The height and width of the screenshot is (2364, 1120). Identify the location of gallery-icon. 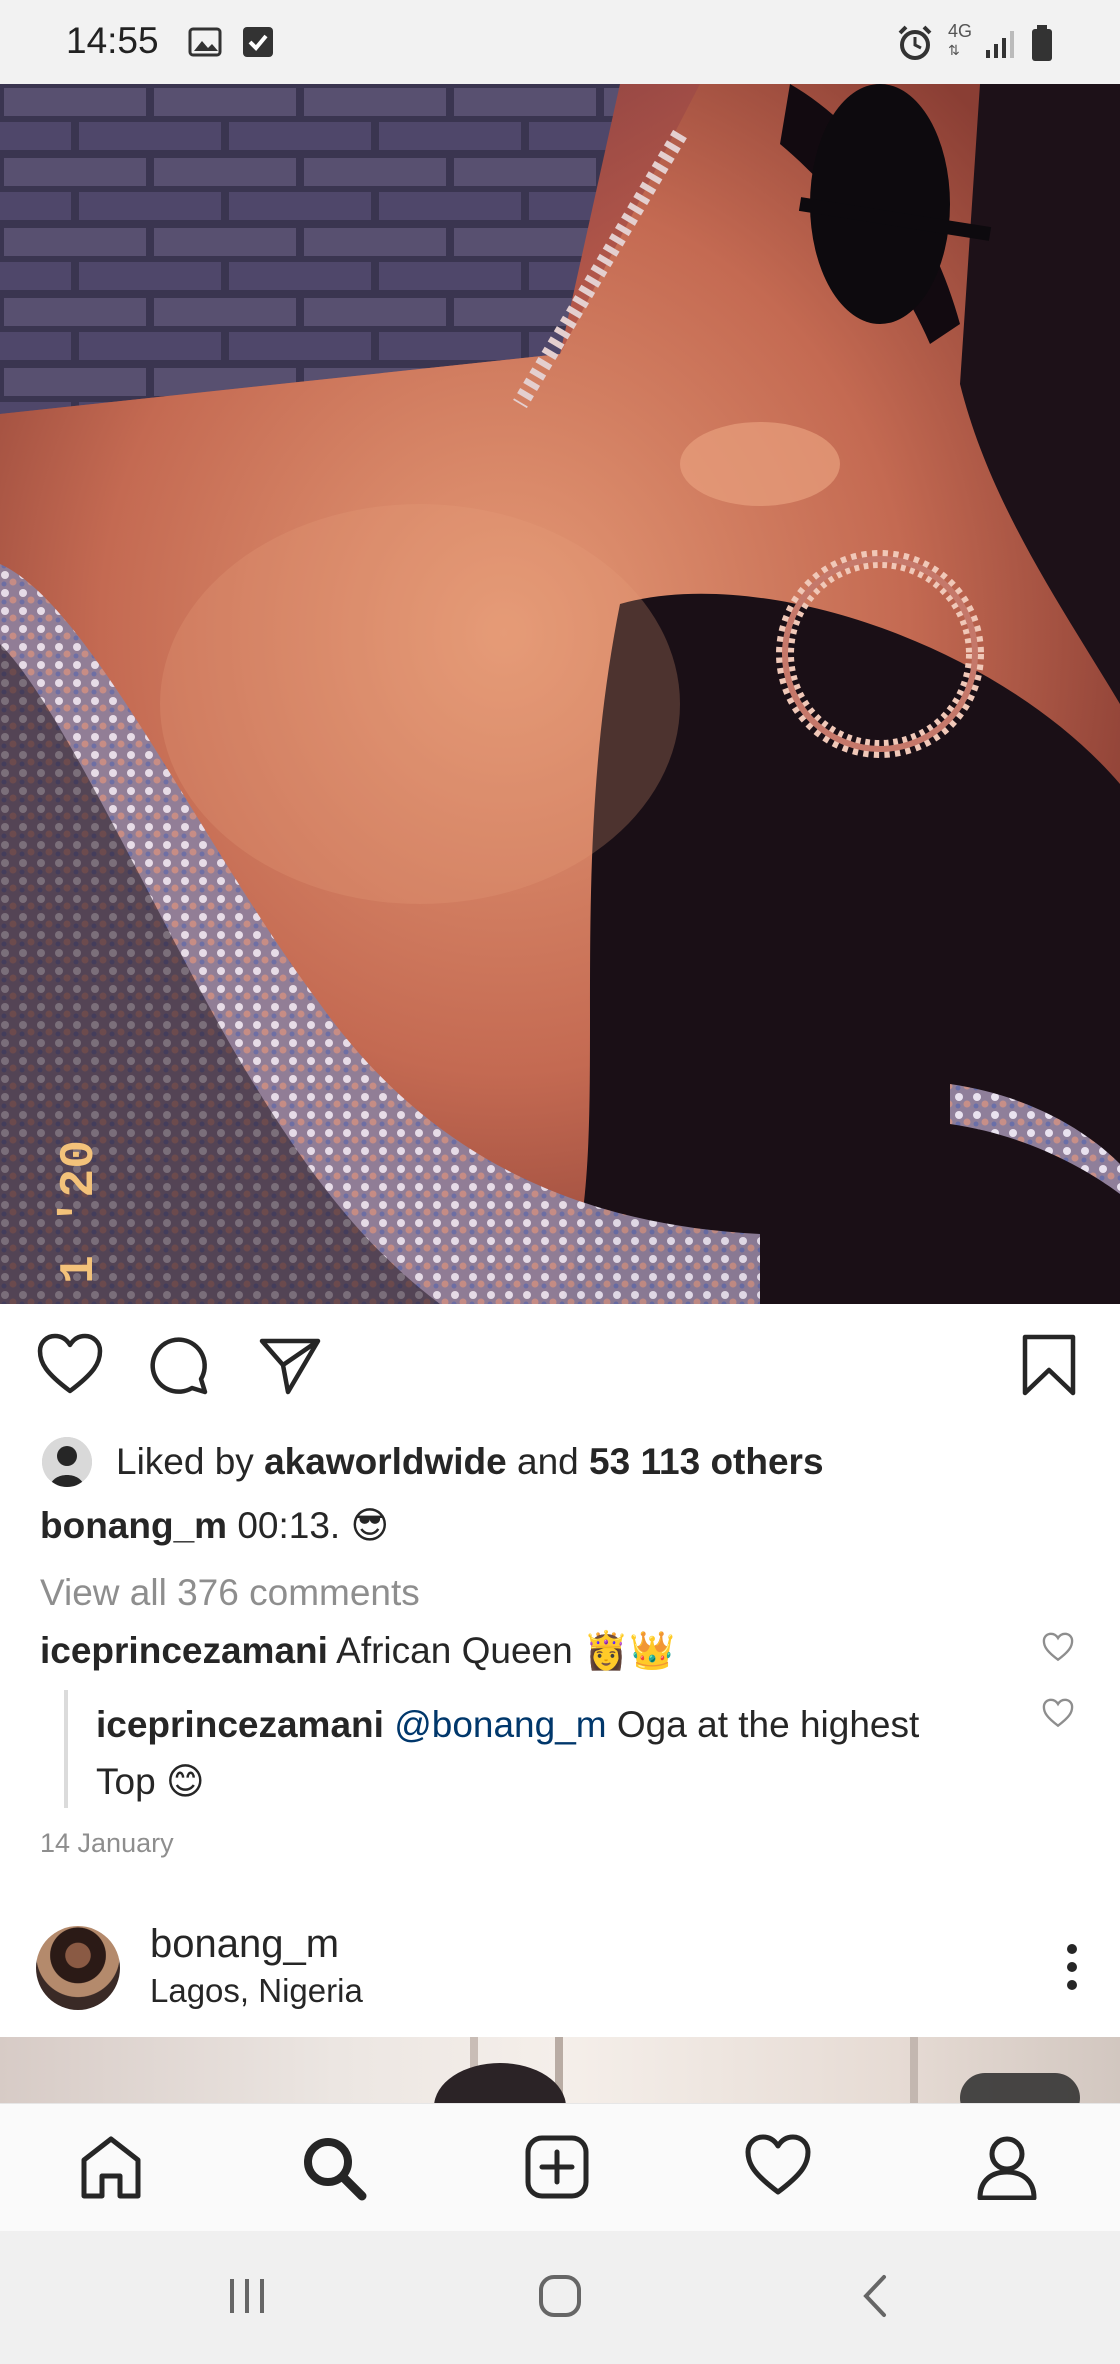
(205, 44).